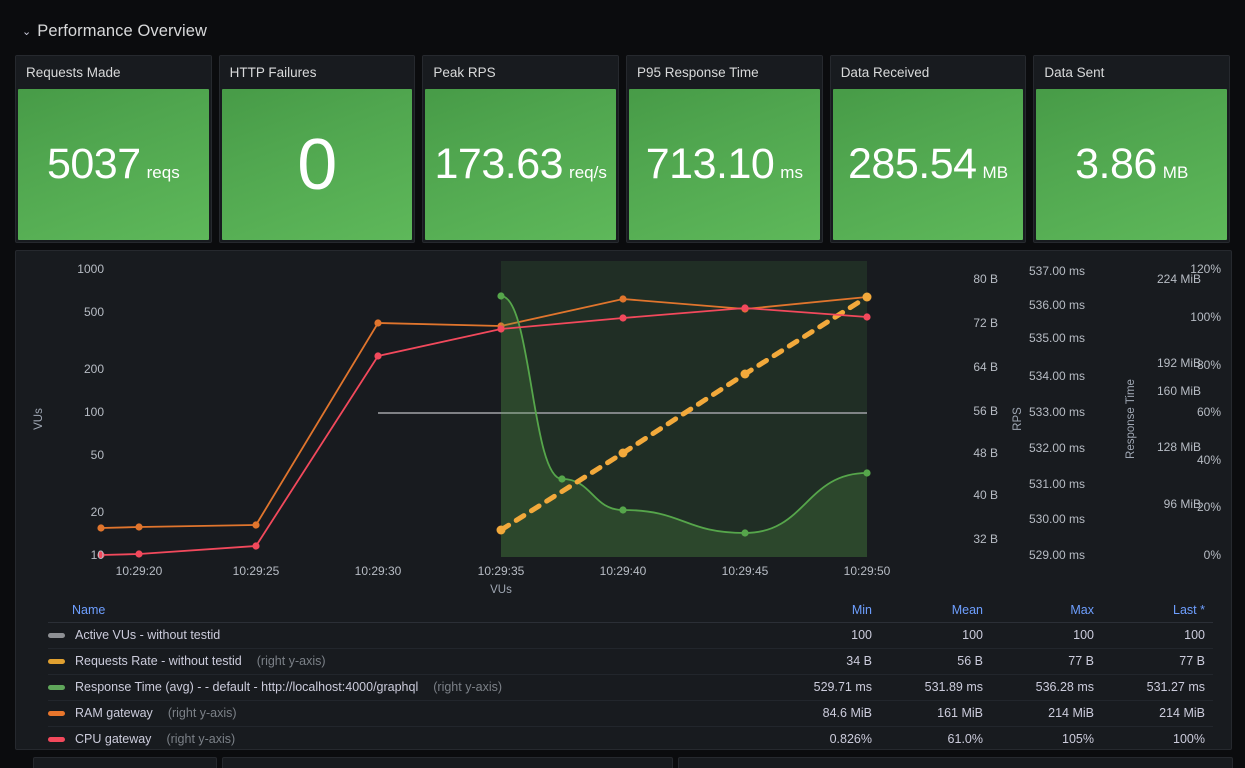 Image resolution: width=1245 pixels, height=768 pixels. What do you see at coordinates (867, 571) in the screenshot?
I see `axis-tick-time: 10:29:50` at bounding box center [867, 571].